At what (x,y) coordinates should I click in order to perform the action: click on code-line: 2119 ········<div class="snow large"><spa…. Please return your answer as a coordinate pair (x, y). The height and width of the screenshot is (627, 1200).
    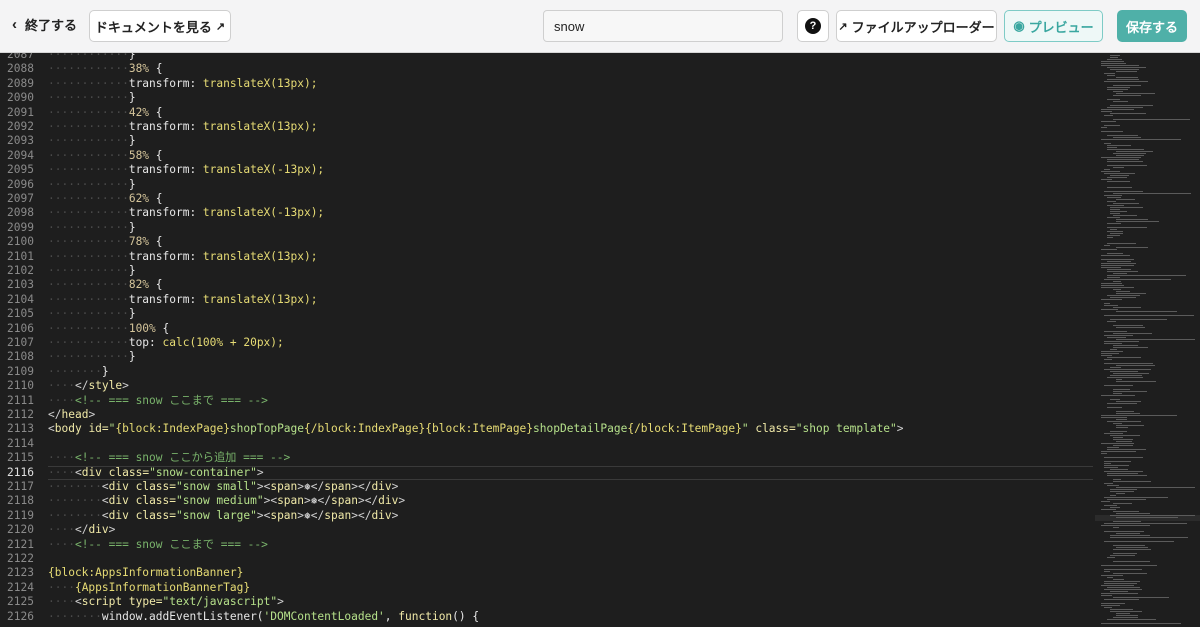
    Looking at the image, I should click on (547, 516).